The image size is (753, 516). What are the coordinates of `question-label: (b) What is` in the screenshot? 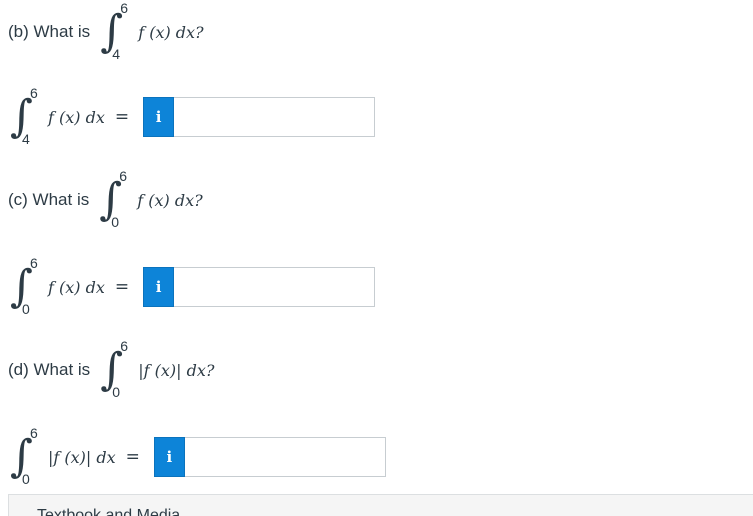 It's located at (49, 31).